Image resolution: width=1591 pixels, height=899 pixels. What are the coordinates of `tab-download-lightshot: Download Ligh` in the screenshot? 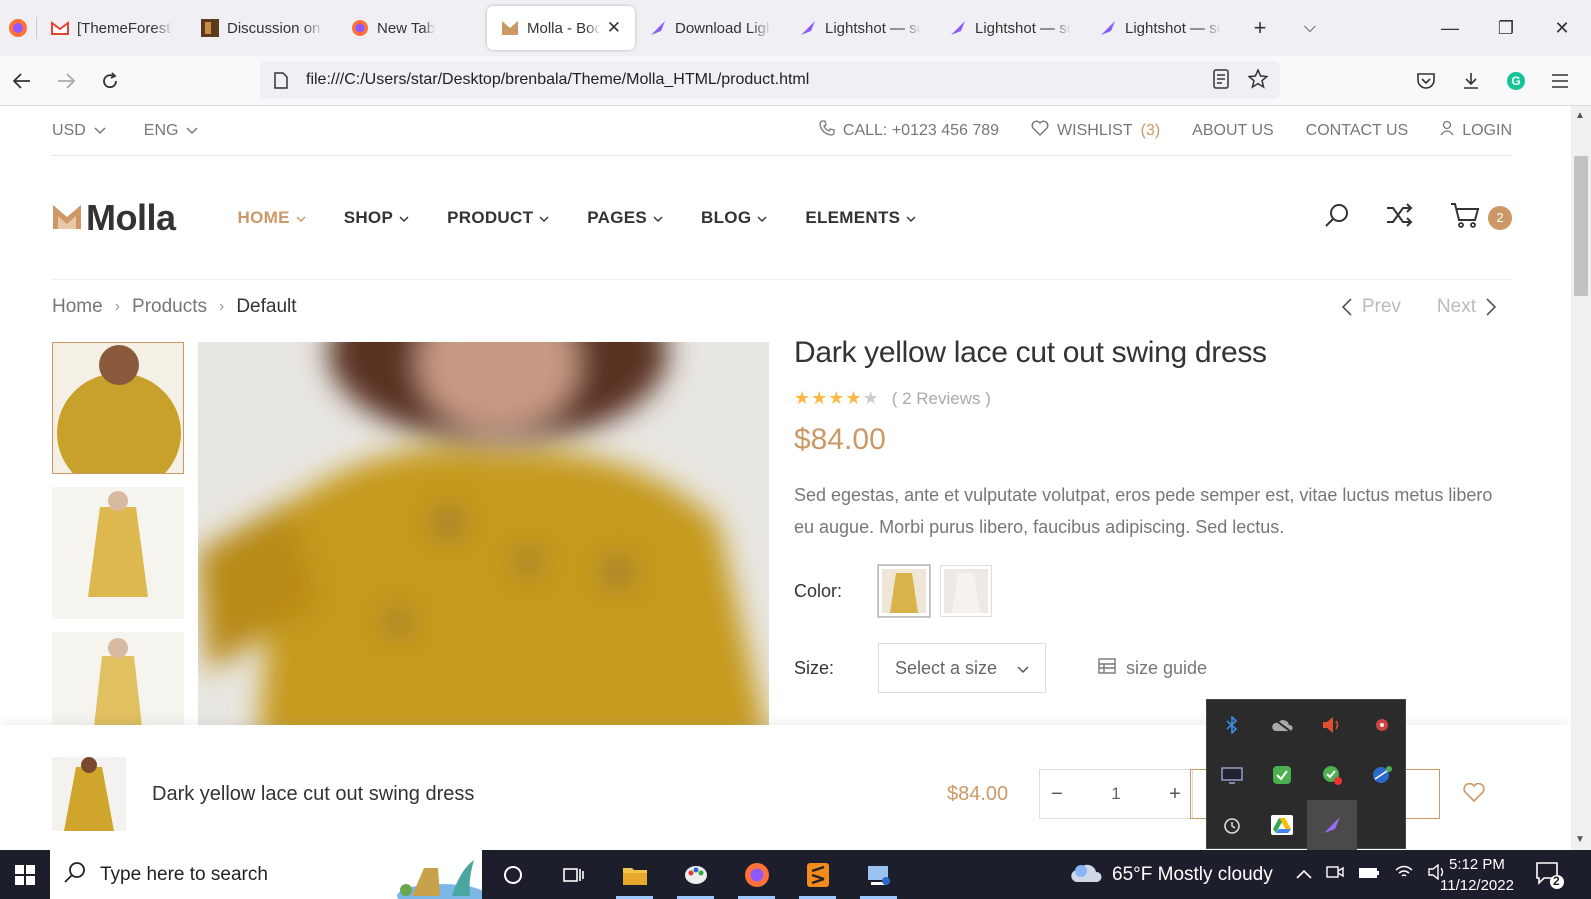 It's located at (710, 28).